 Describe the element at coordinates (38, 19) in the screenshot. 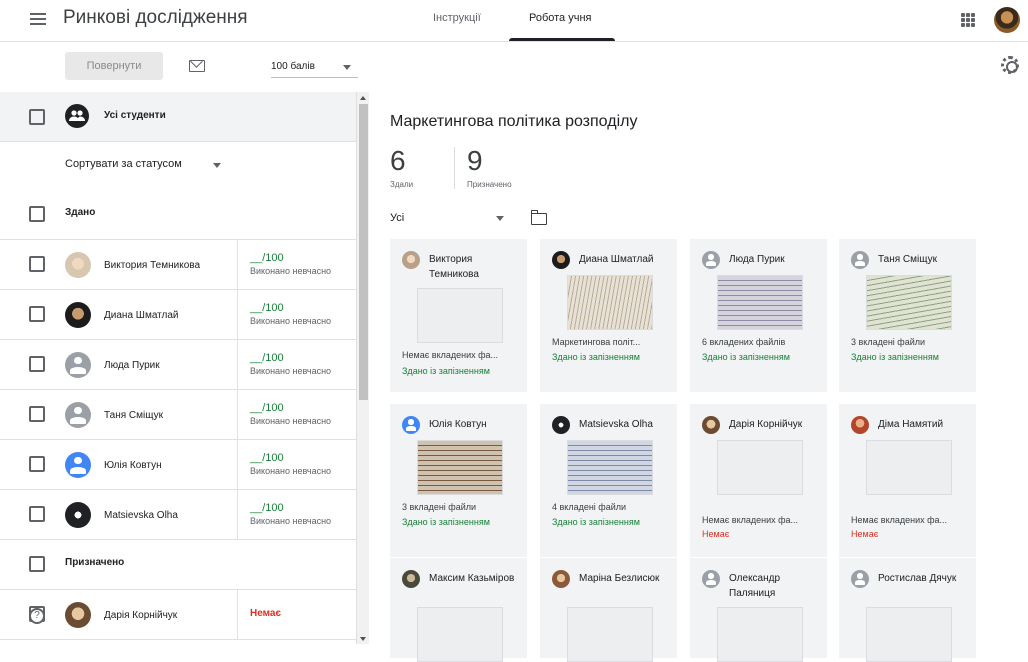

I see `menu-icon` at that location.